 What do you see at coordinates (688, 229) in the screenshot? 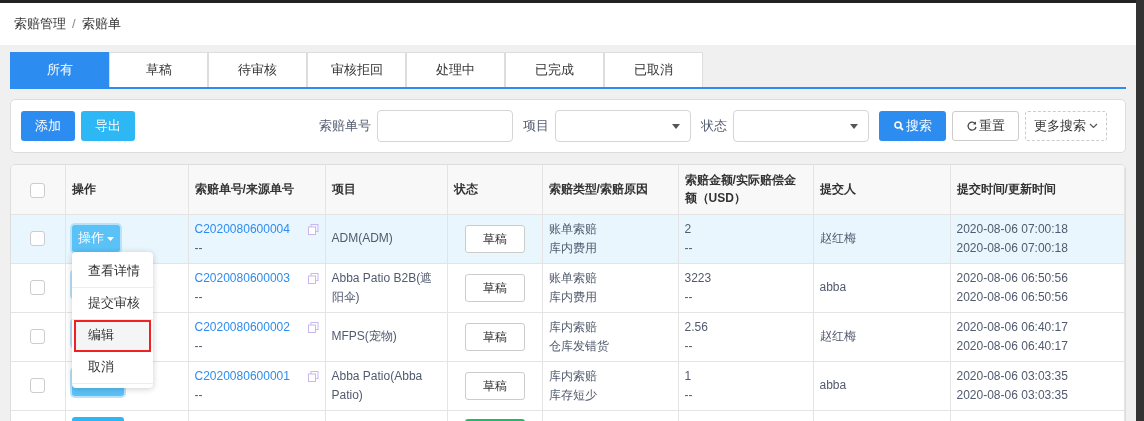
I see `claim-amount: 2` at bounding box center [688, 229].